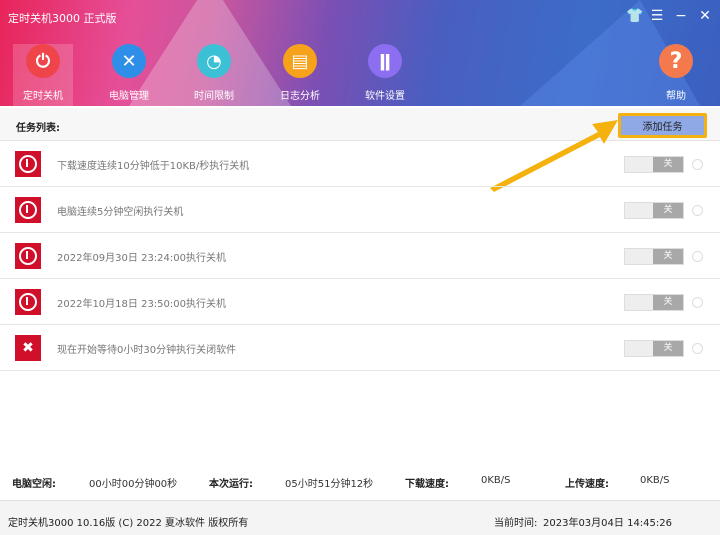 Image resolution: width=720 pixels, height=535 pixels. Describe the element at coordinates (141, 304) in the screenshot. I see `task-text: 2022年10月18日 23:50:00执行关机` at that location.